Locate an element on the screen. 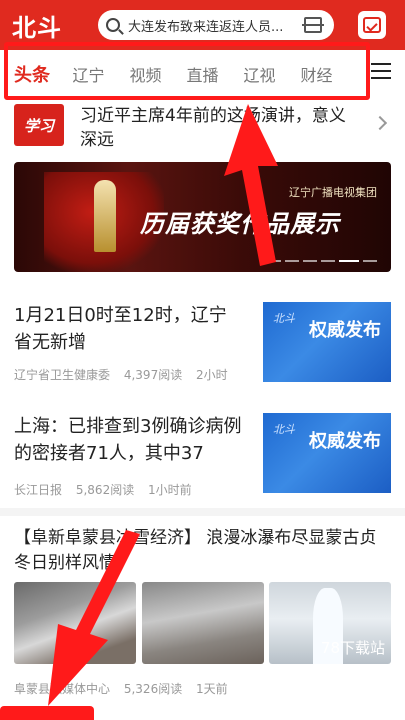  news-meta: 辽宁省卫生健康委 4,397阅读 2小时 is located at coordinates (126, 374).